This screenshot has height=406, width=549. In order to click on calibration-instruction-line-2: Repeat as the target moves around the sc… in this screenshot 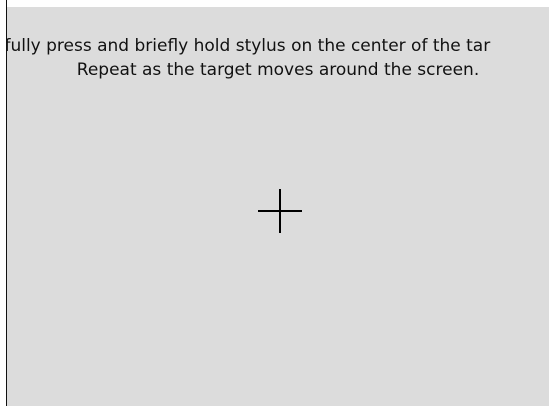, I will do `click(278, 70)`.